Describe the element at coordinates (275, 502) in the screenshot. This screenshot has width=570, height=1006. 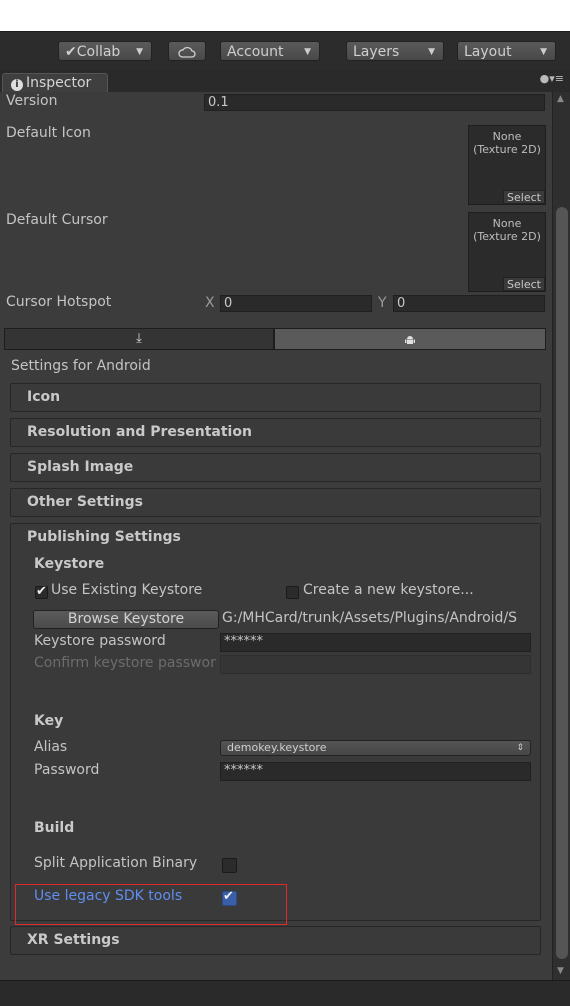
I see `section-other-settings: Other Settings` at that location.